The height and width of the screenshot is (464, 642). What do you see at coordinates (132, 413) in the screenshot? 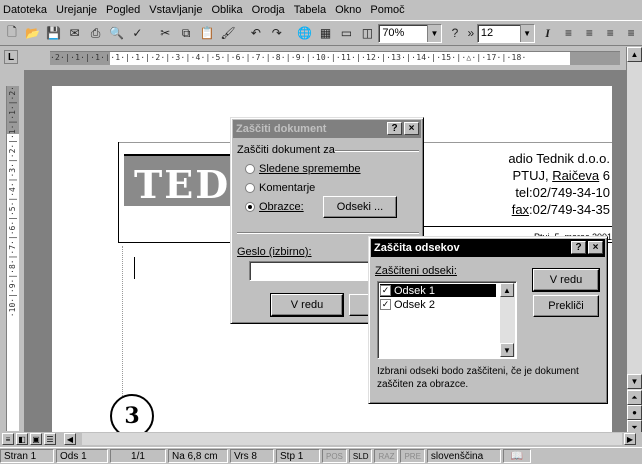
I see `step-badge: 3` at bounding box center [132, 413].